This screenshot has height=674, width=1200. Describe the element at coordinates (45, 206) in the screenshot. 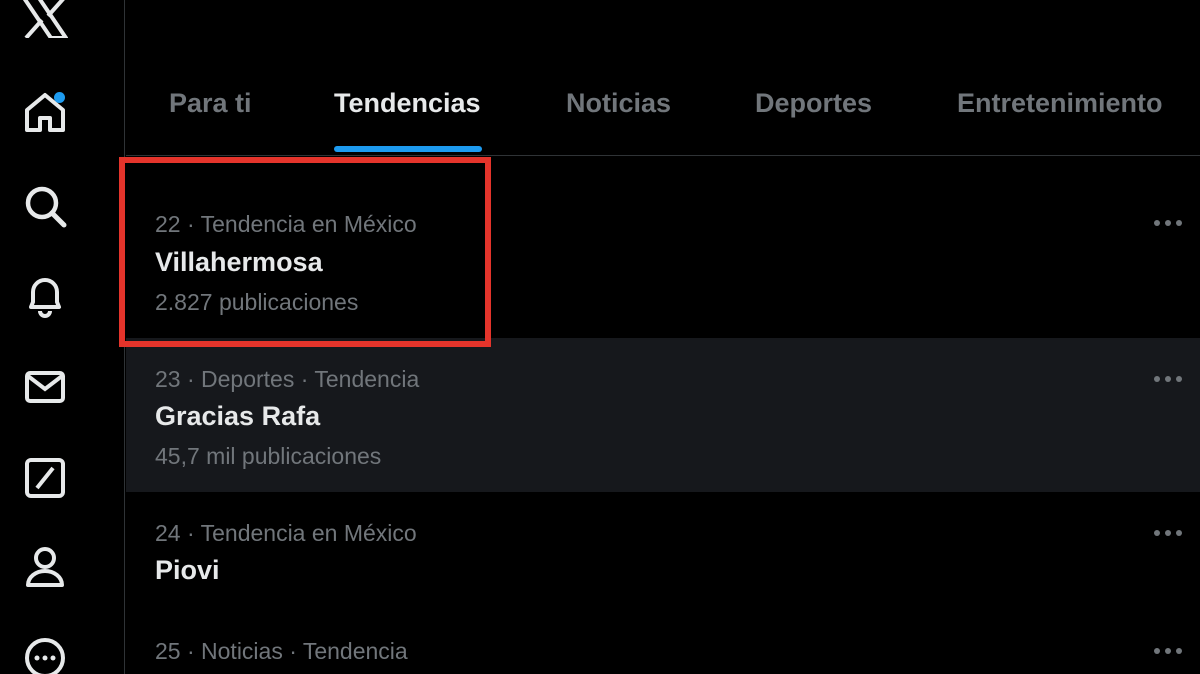

I see `search-icon` at that location.